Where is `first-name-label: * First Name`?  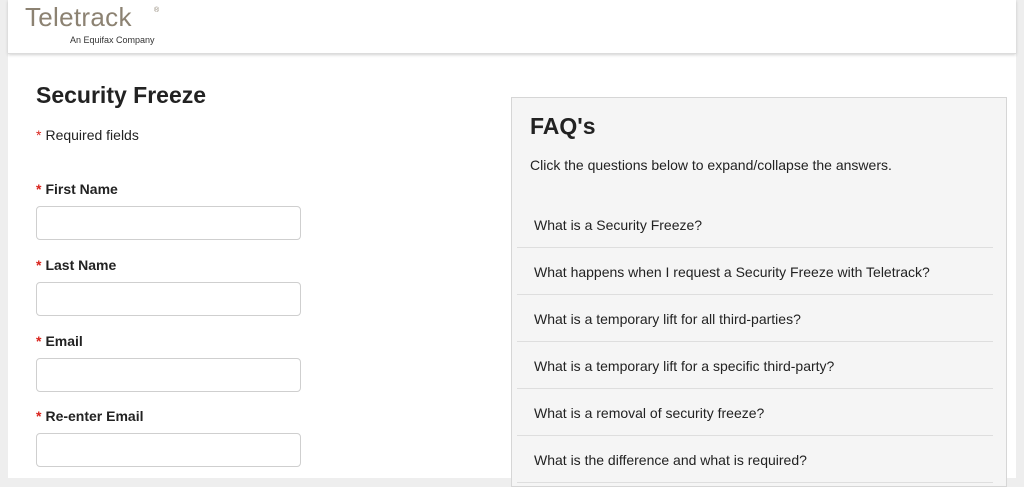 first-name-label: * First Name is located at coordinates (77, 189).